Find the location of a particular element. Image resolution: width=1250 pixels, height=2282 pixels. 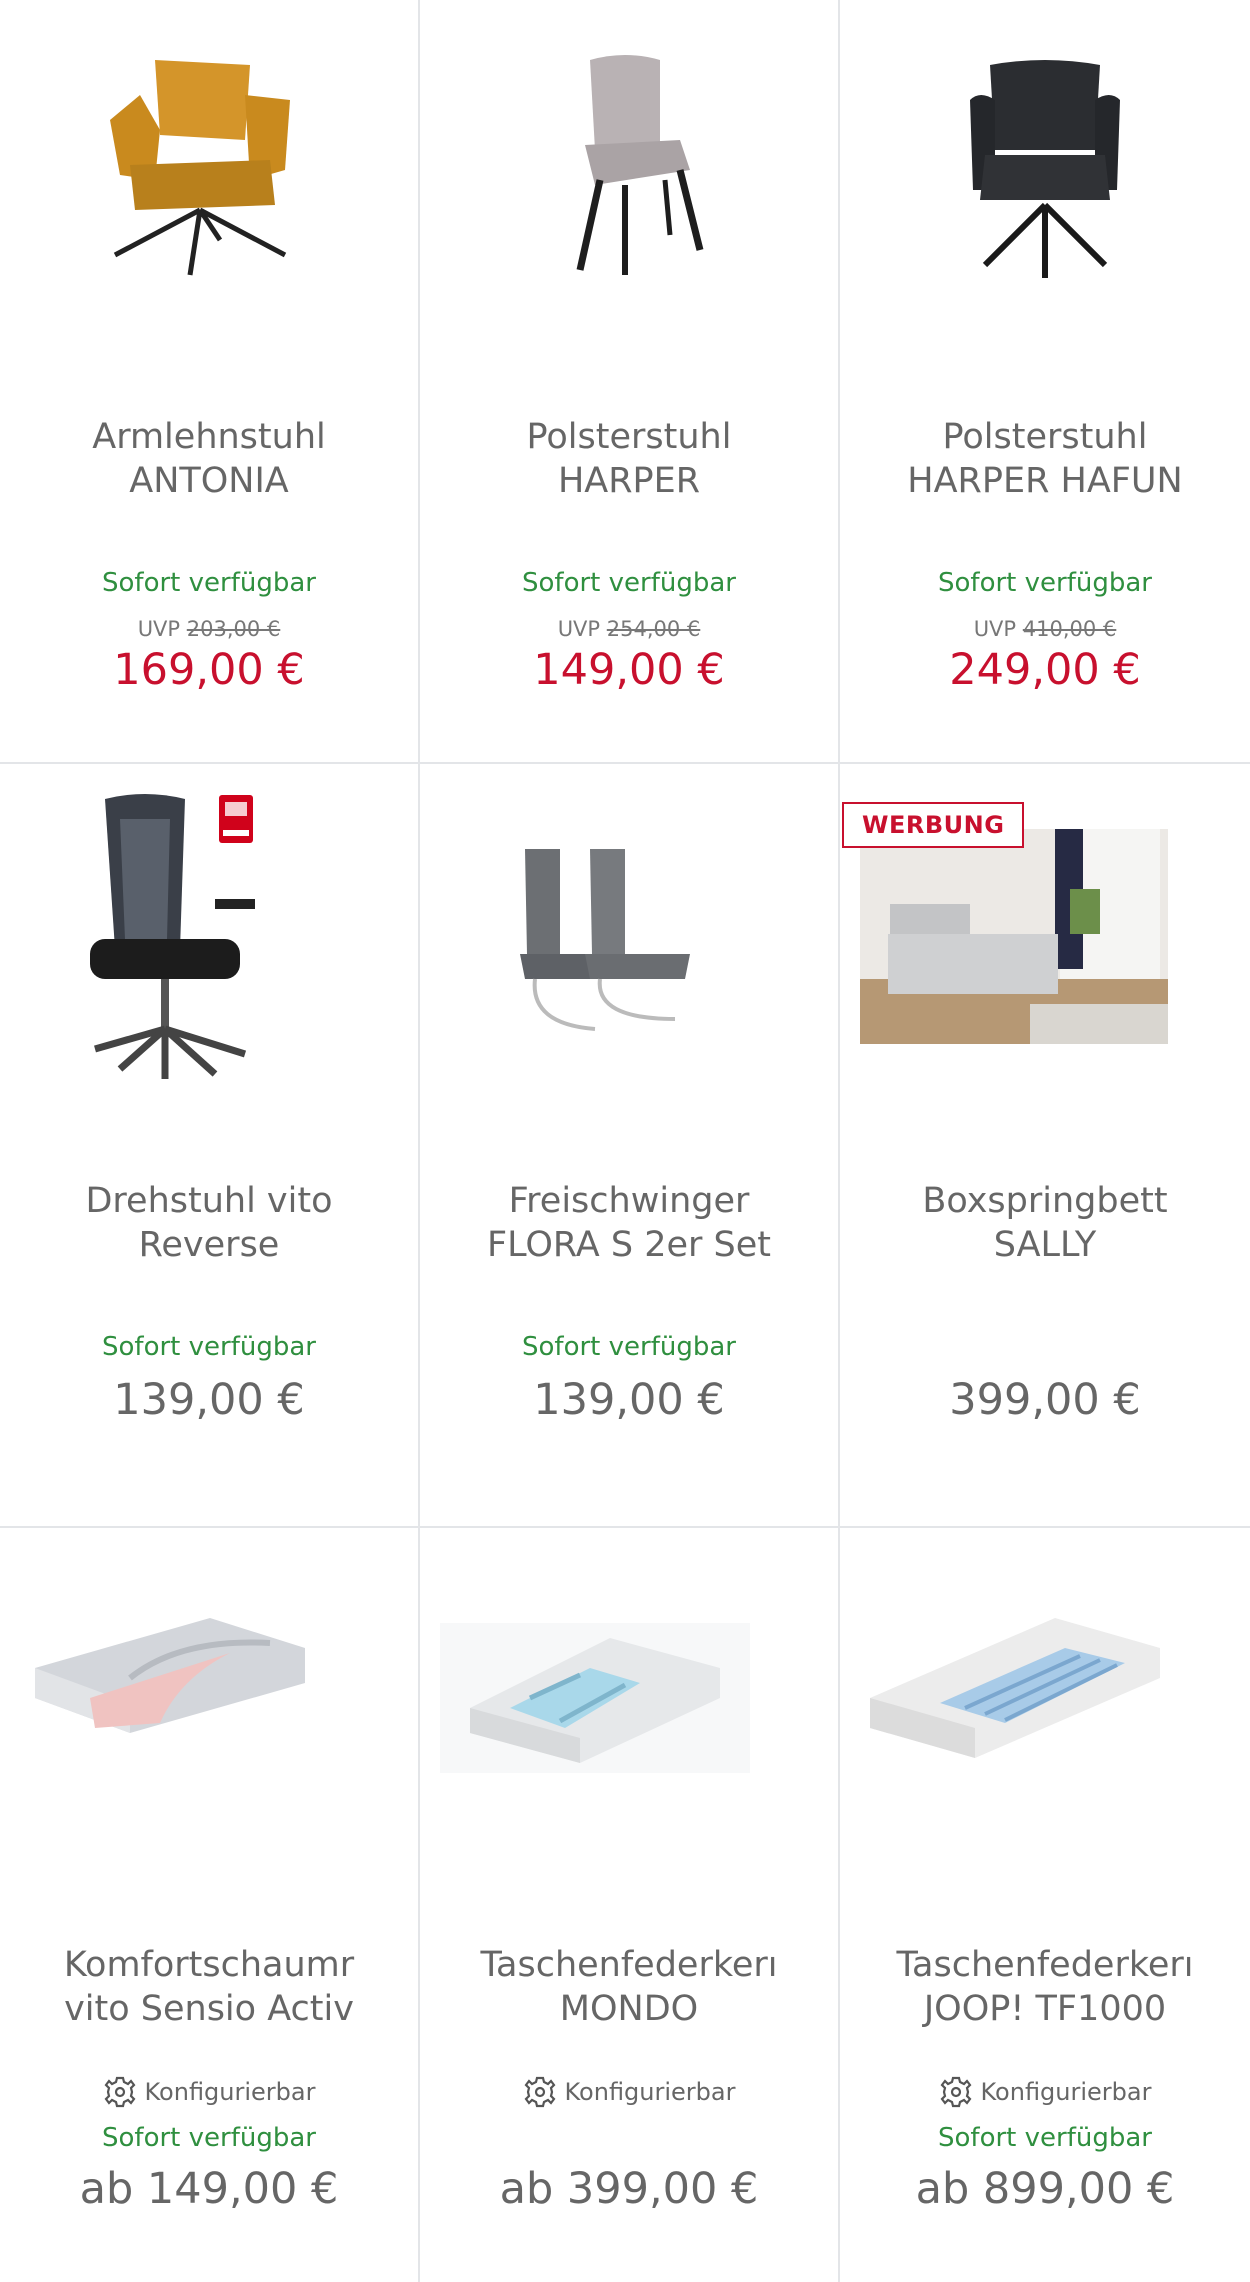

price: ab 399,00 € is located at coordinates (629, 2189).